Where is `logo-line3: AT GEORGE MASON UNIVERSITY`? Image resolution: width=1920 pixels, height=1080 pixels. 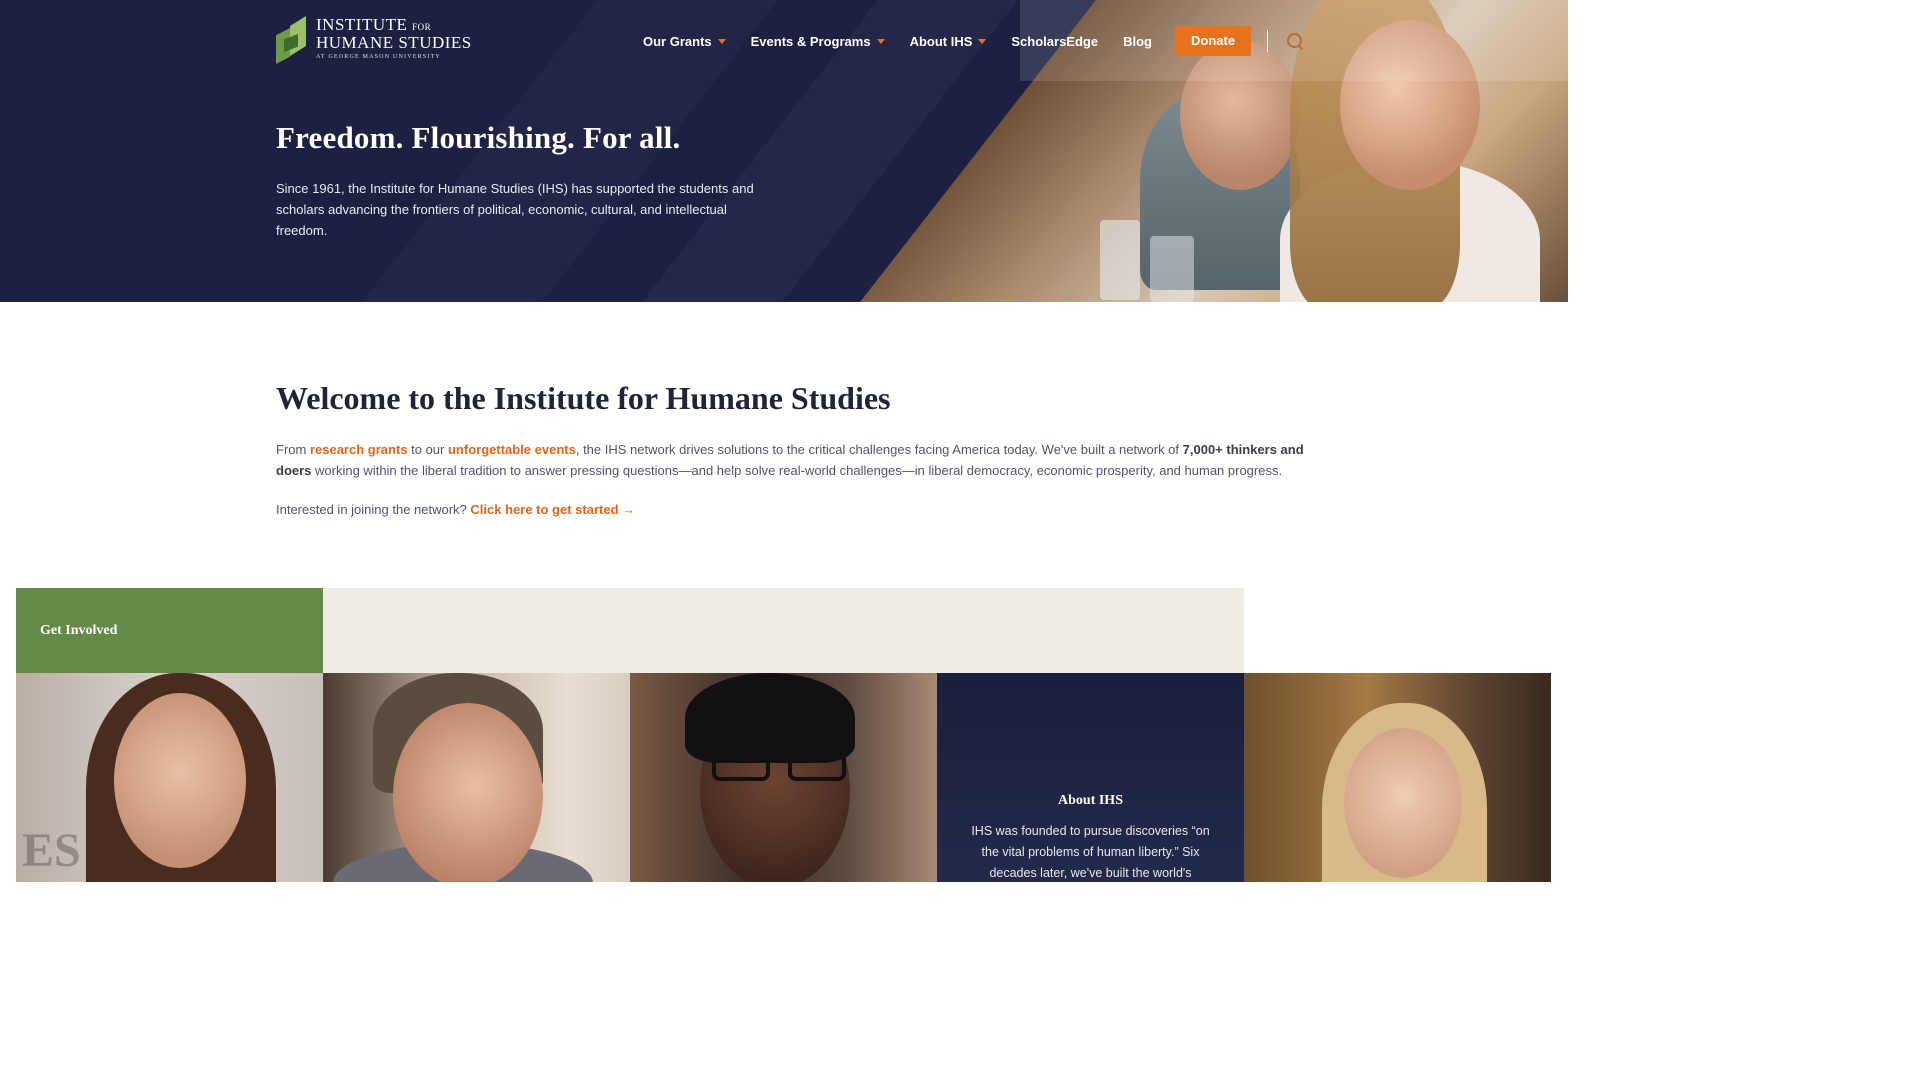
logo-line3: AT GEORGE MASON UNIVERSITY is located at coordinates (378, 57).